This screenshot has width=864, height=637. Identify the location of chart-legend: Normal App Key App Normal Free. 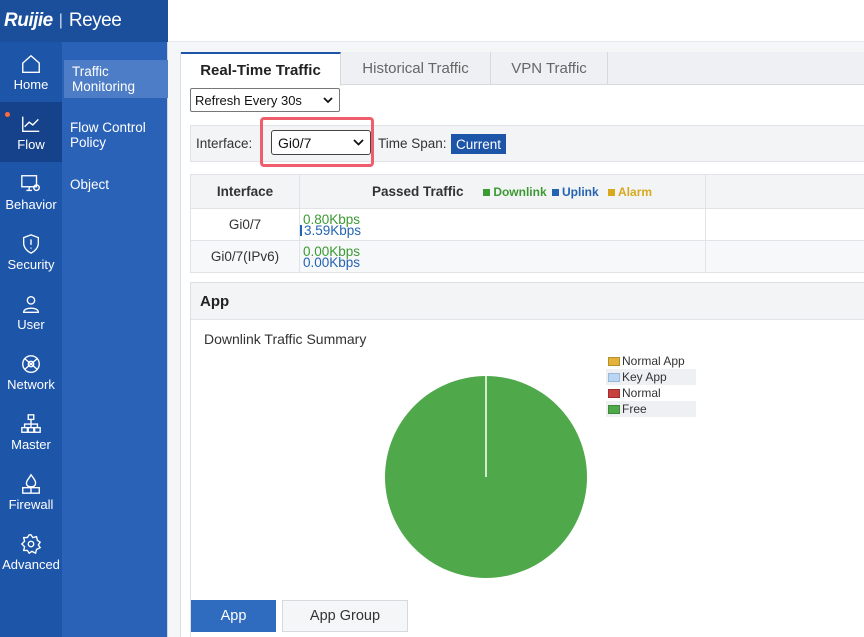
(651, 385).